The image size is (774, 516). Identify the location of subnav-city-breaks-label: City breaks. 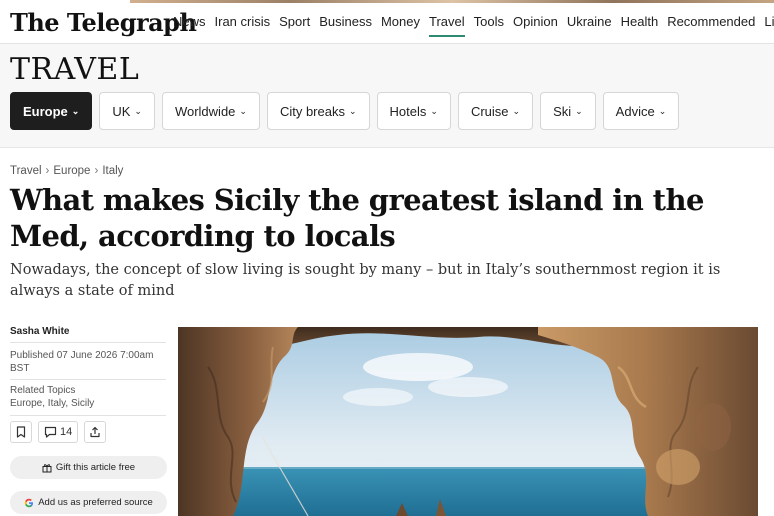
(312, 111).